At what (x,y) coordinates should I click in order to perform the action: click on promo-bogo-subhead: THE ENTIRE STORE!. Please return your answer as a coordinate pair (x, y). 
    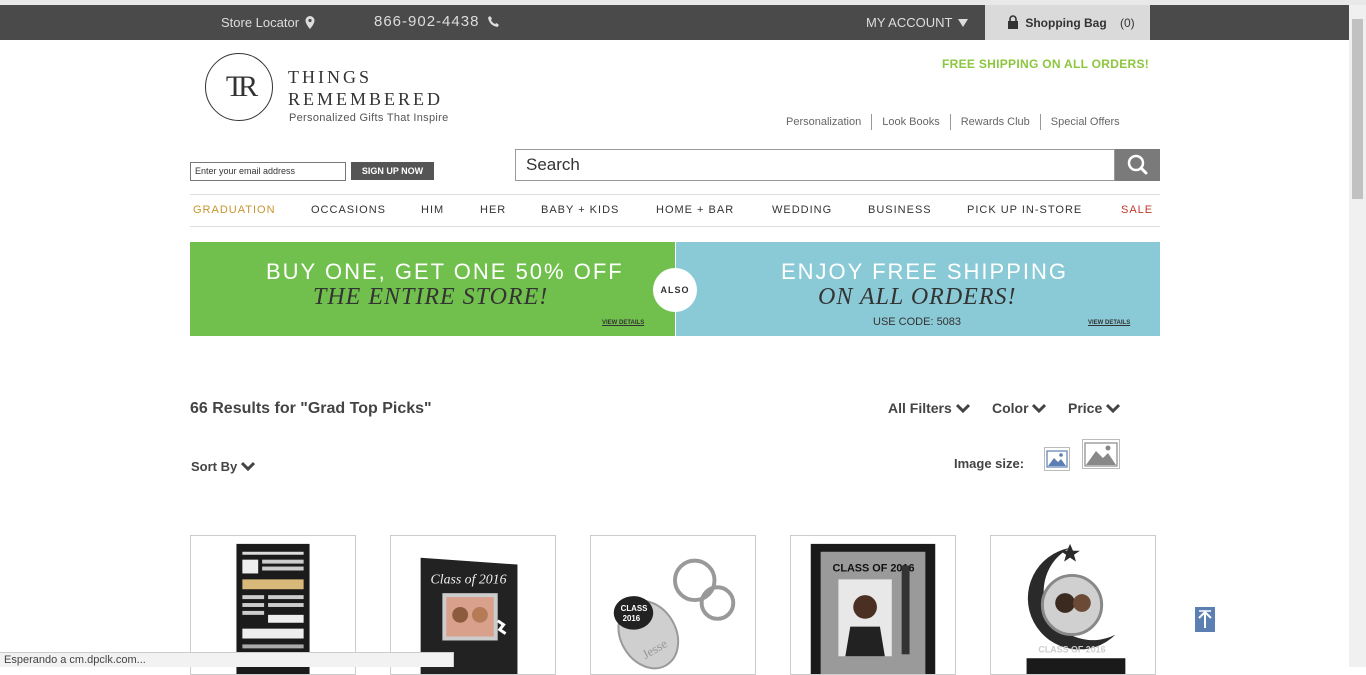
    Looking at the image, I should click on (431, 297).